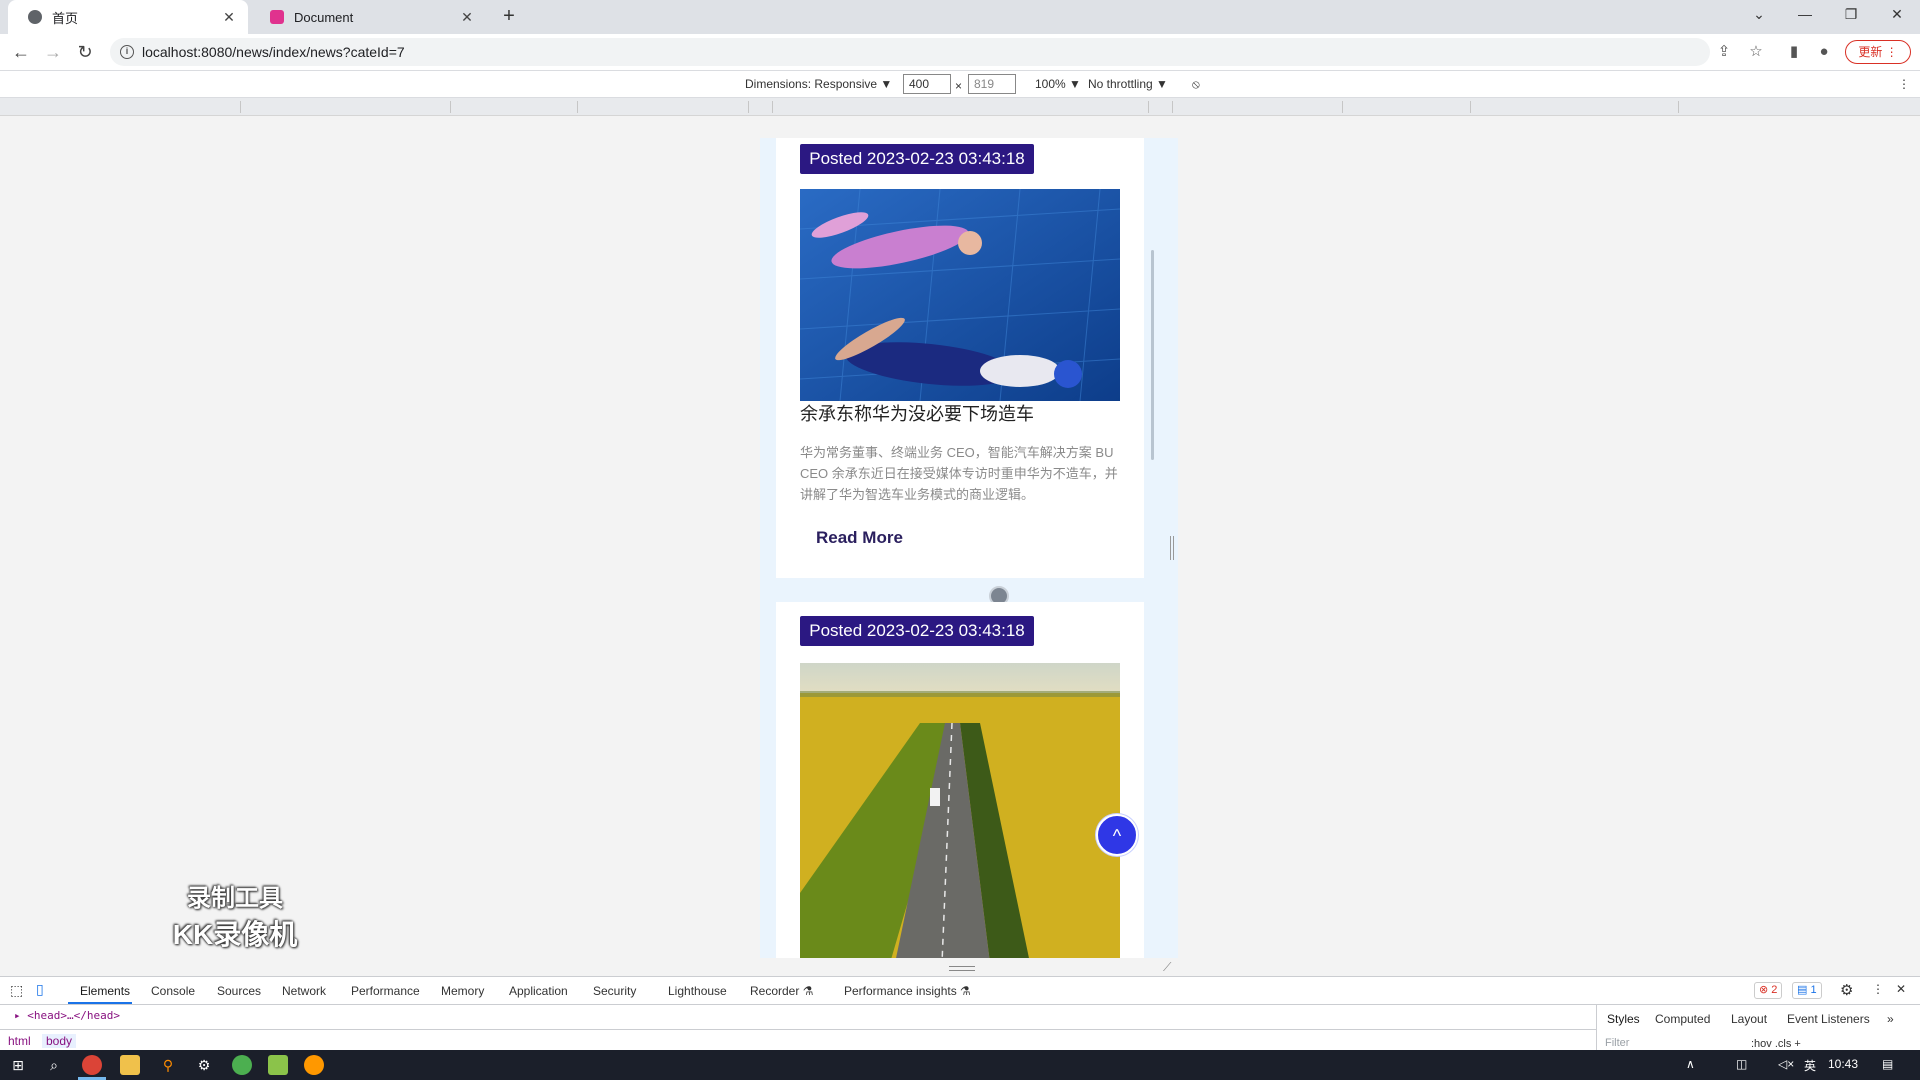  What do you see at coordinates (130, 1065) in the screenshot?
I see `file-explorer-icon` at bounding box center [130, 1065].